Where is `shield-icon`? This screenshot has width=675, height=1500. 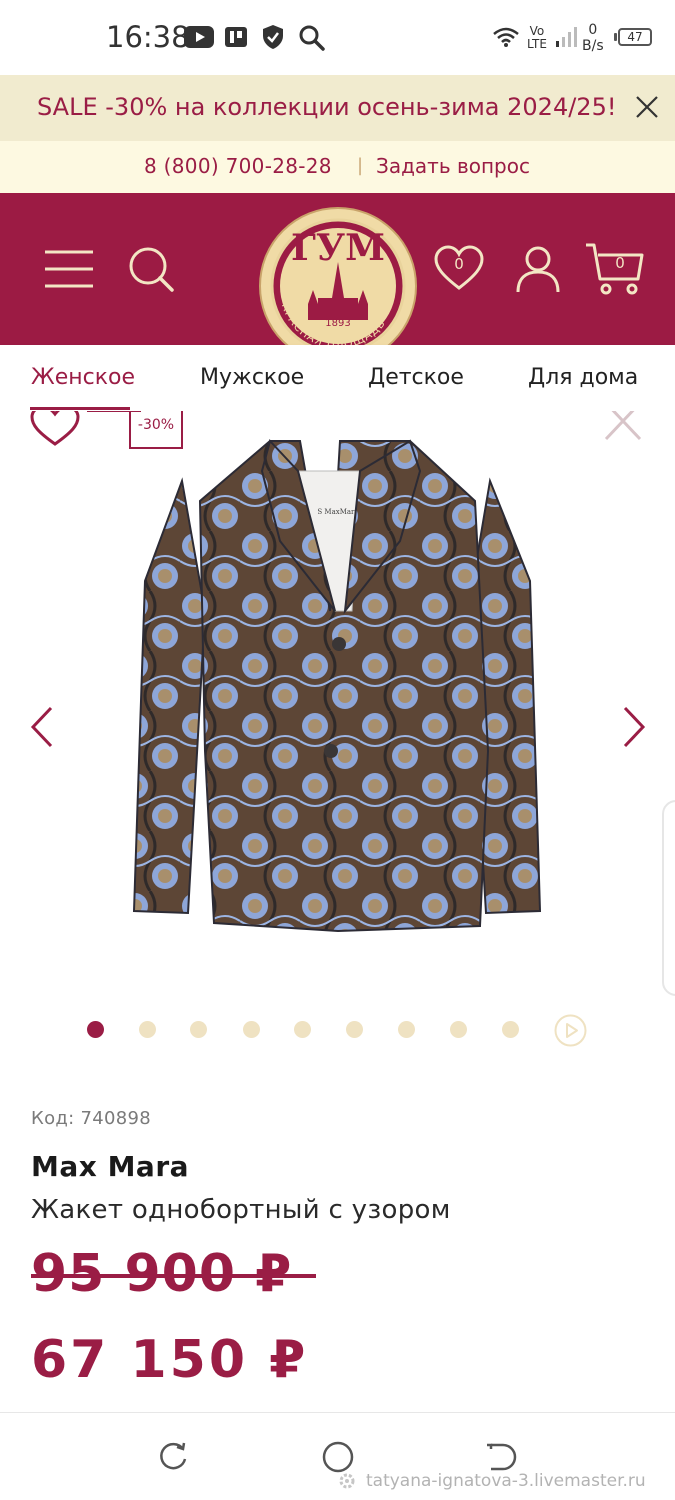 shield-icon is located at coordinates (273, 37).